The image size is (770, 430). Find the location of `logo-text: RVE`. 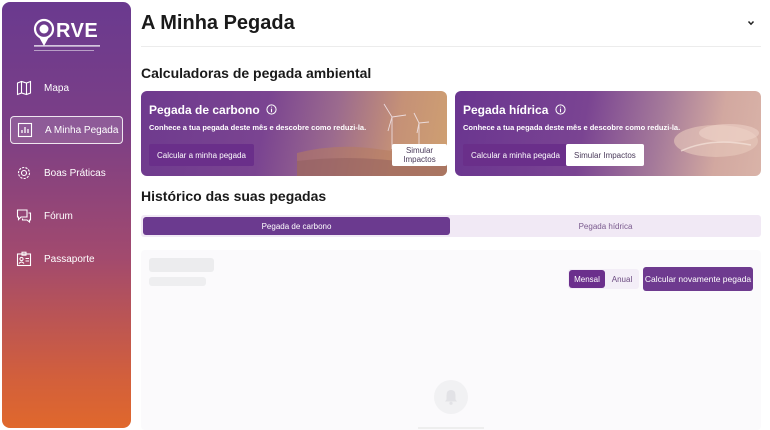

logo-text: RVE is located at coordinates (77, 31).